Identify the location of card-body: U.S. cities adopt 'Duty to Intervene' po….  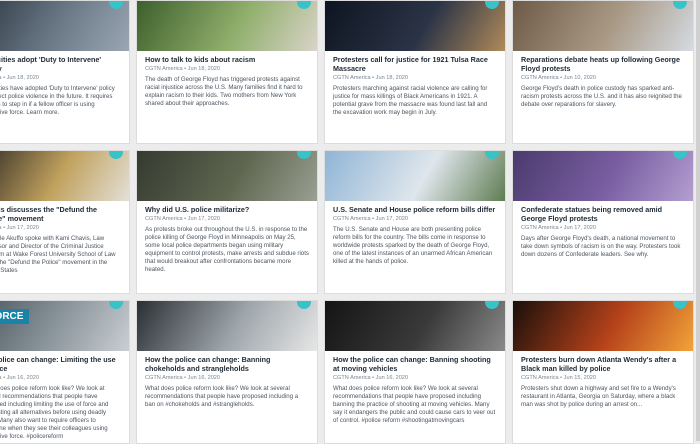
(64, 84).